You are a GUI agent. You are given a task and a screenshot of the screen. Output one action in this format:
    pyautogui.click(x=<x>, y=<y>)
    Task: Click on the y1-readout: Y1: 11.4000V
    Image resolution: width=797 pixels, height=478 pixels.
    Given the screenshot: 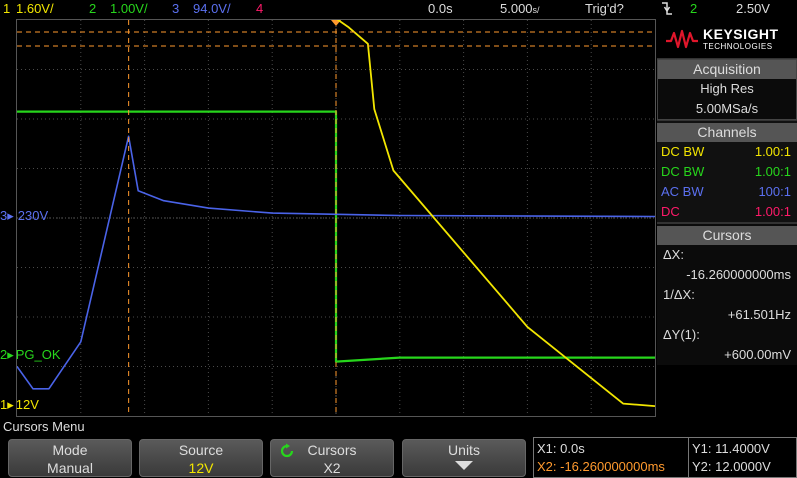 What is the action you would take?
    pyautogui.click(x=731, y=448)
    